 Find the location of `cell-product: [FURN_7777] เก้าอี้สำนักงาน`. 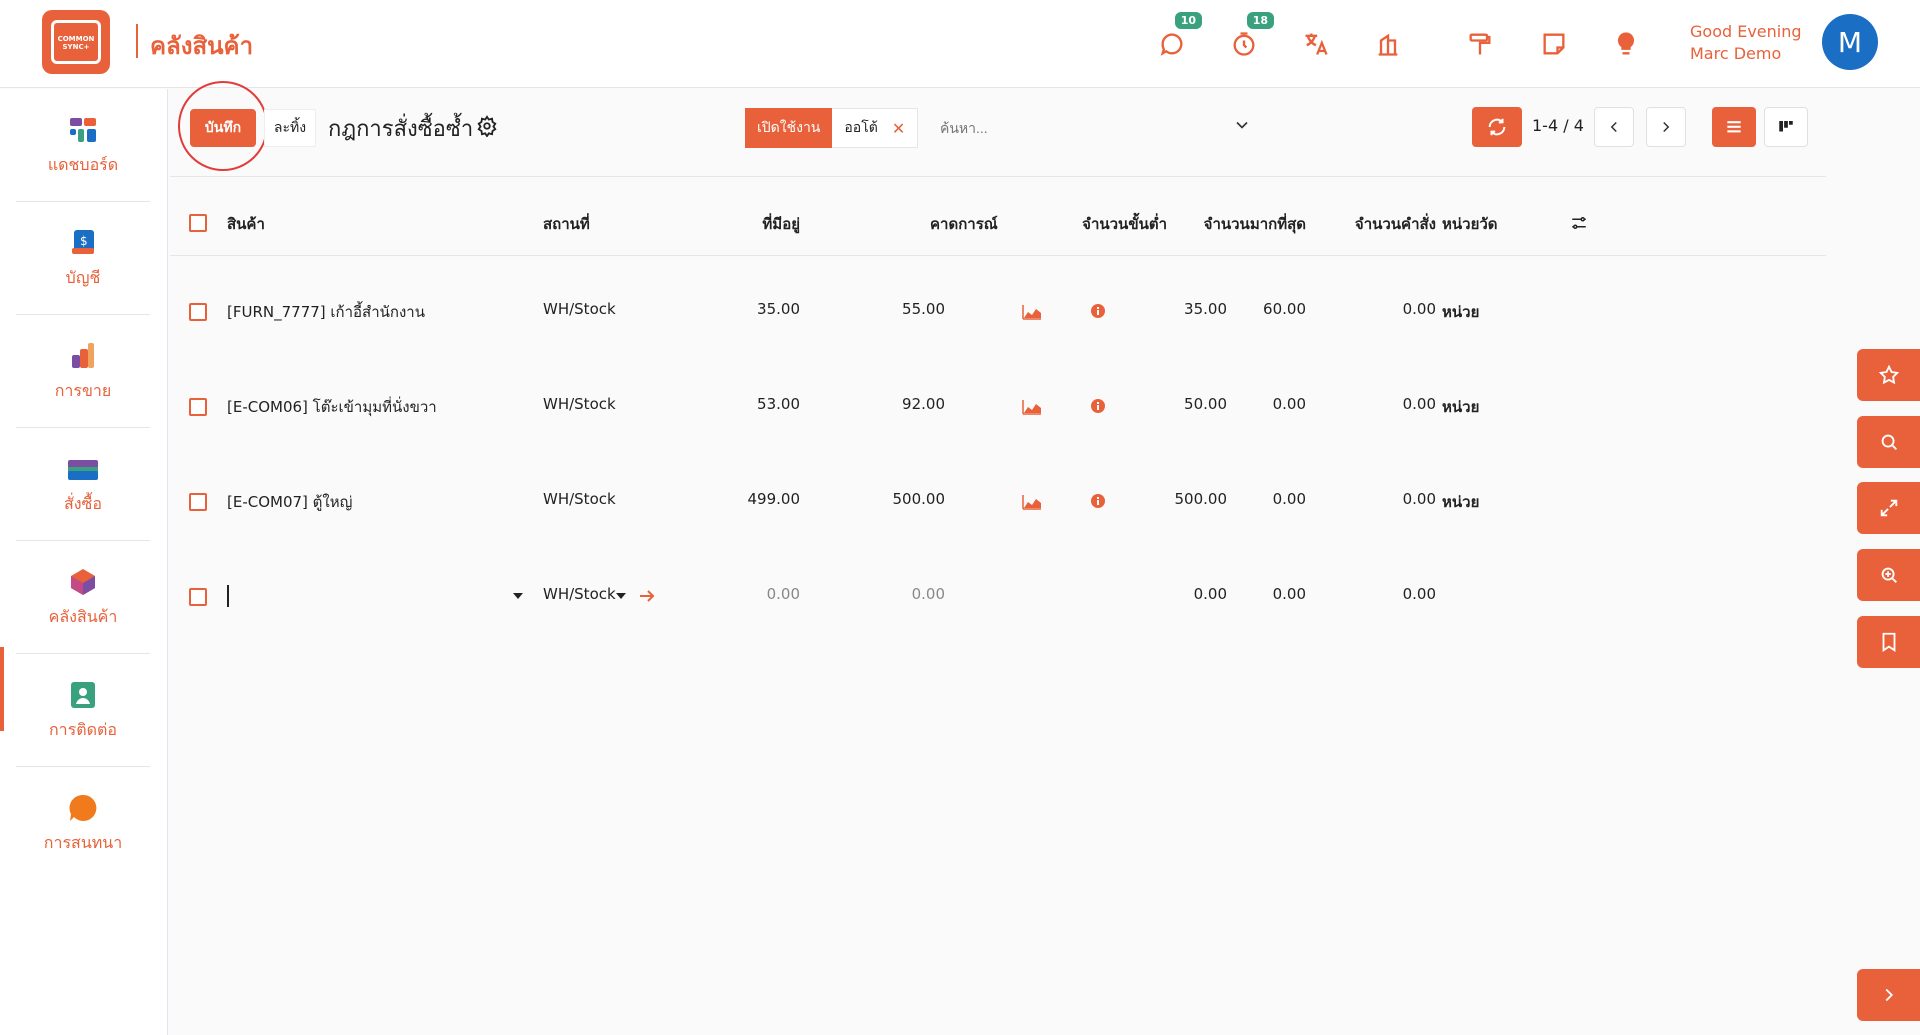

cell-product: [FURN_7777] เก้าอี้สำนักงาน is located at coordinates (326, 312).